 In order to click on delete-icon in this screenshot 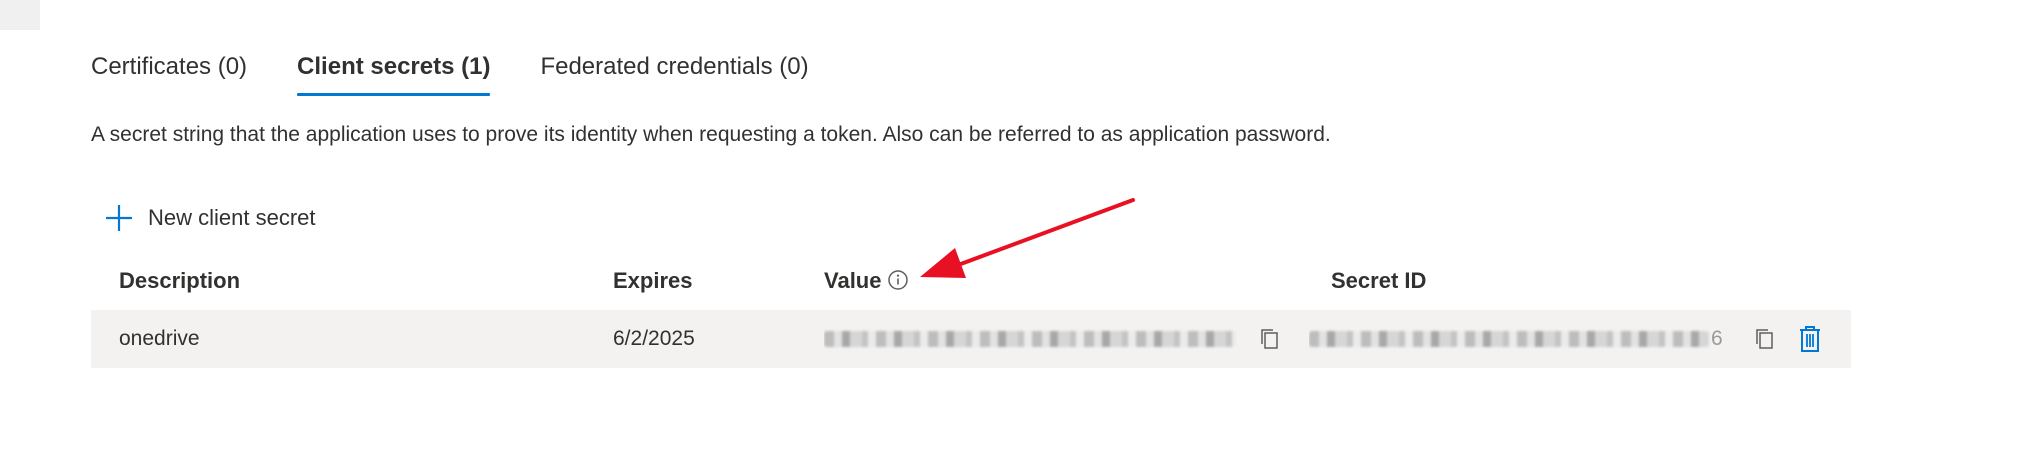, I will do `click(1810, 339)`.